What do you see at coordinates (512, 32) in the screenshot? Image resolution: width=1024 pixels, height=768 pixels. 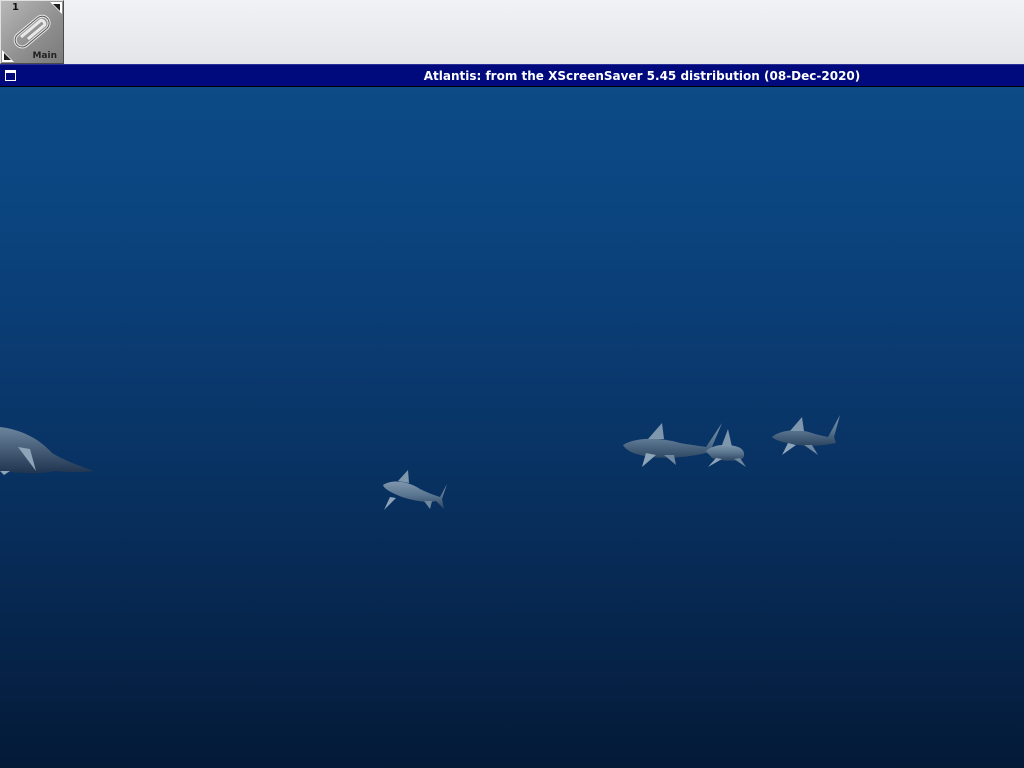 I see `desktop-background` at bounding box center [512, 32].